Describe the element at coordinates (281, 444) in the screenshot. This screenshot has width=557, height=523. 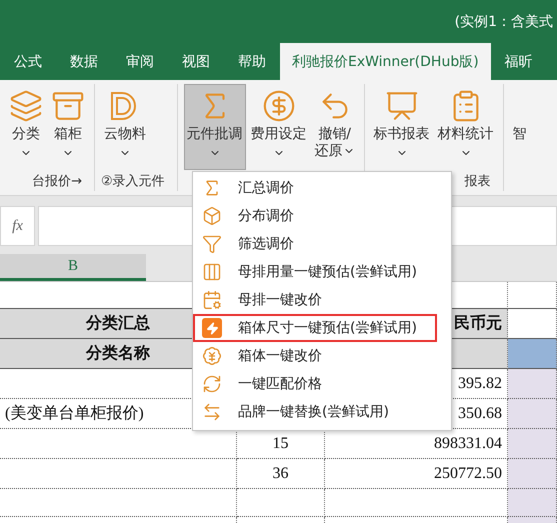
I see `table-cell: 15` at that location.